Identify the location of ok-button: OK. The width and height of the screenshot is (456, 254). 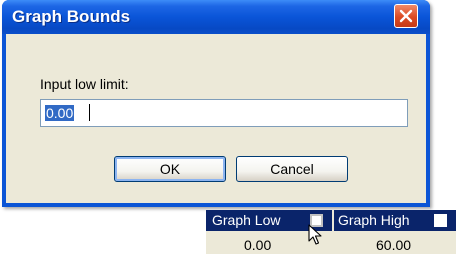
(170, 169).